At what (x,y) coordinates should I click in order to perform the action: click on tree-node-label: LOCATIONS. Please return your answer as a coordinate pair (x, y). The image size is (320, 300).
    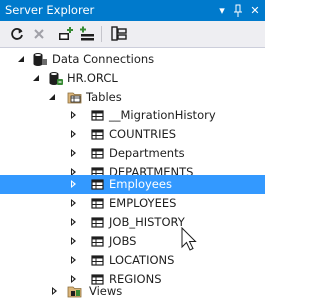
    Looking at the image, I should click on (142, 260).